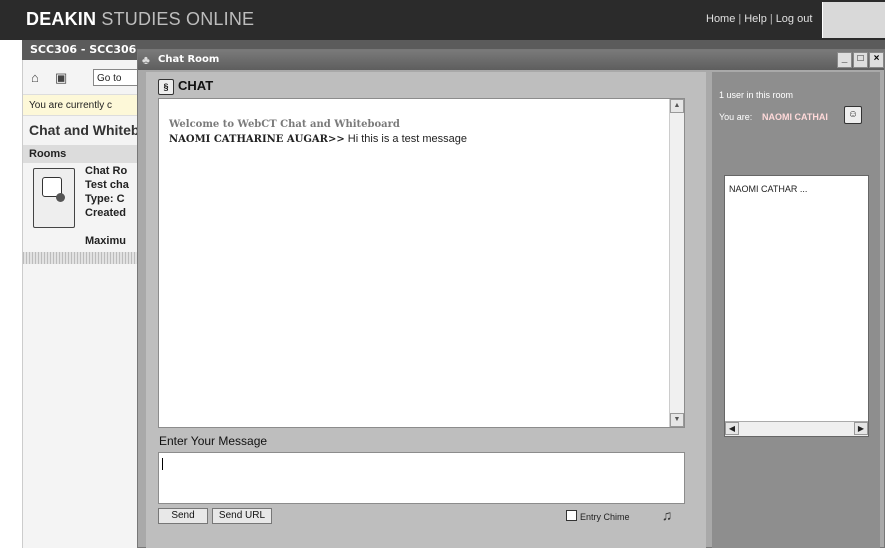 This screenshot has height=548, width=885. Describe the element at coordinates (442, 20) in the screenshot. I see `portal-header: DEAKIN STUDIES ONLINE Home | Help | Log out` at that location.